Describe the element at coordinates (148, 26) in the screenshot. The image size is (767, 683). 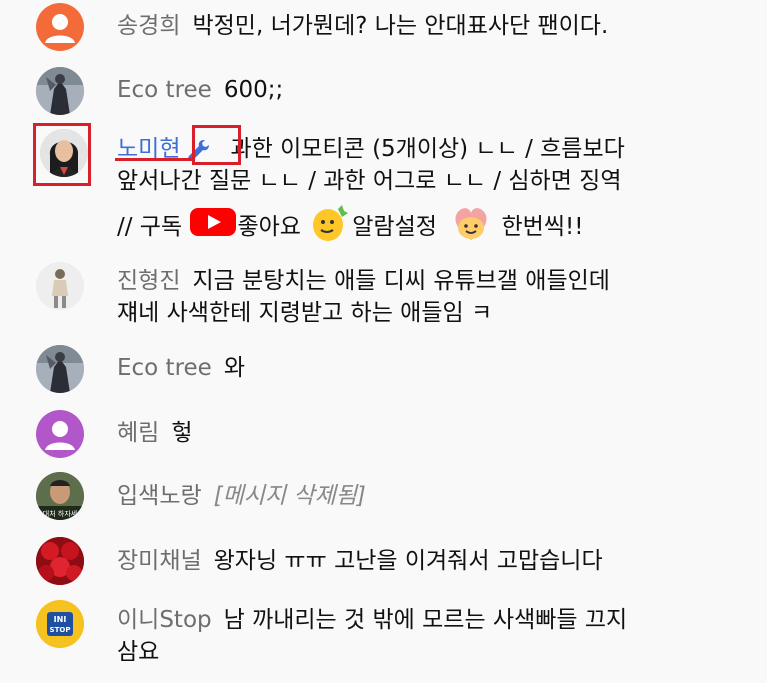
I see `author-name: 송경희` at that location.